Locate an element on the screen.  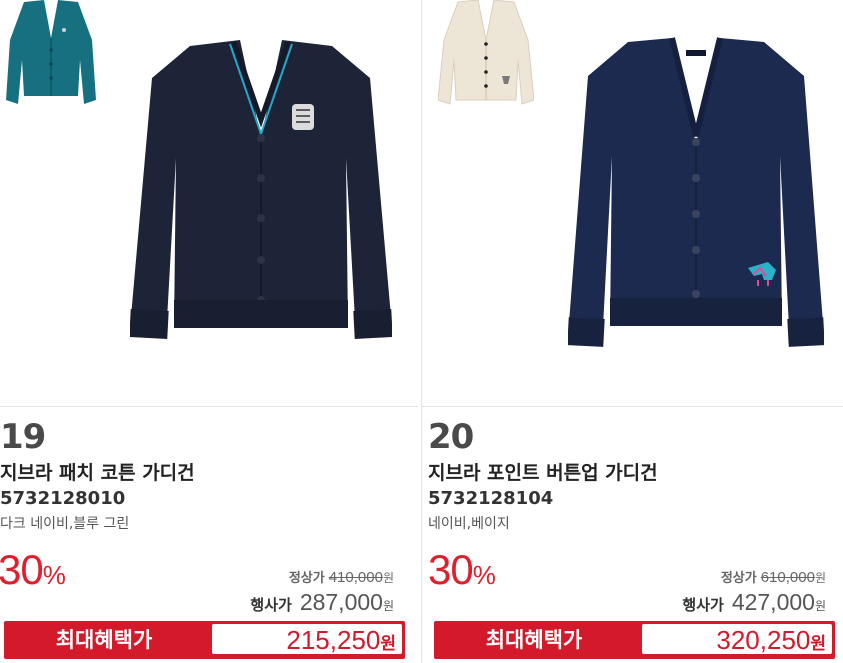
product-code: 5732128010 is located at coordinates (63, 498).